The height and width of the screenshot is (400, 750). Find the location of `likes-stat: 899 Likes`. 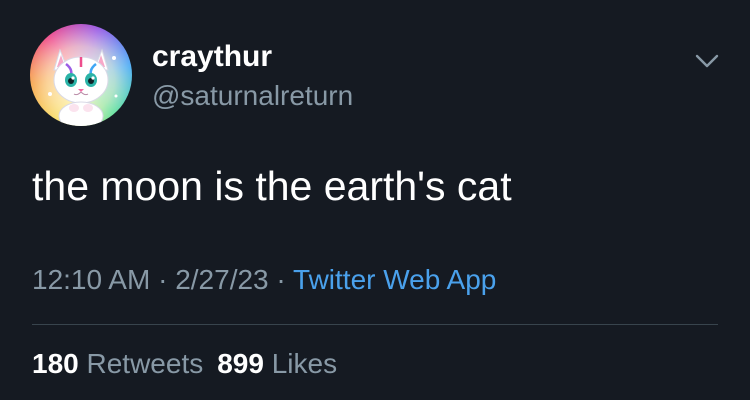

likes-stat: 899 Likes is located at coordinates (277, 363).